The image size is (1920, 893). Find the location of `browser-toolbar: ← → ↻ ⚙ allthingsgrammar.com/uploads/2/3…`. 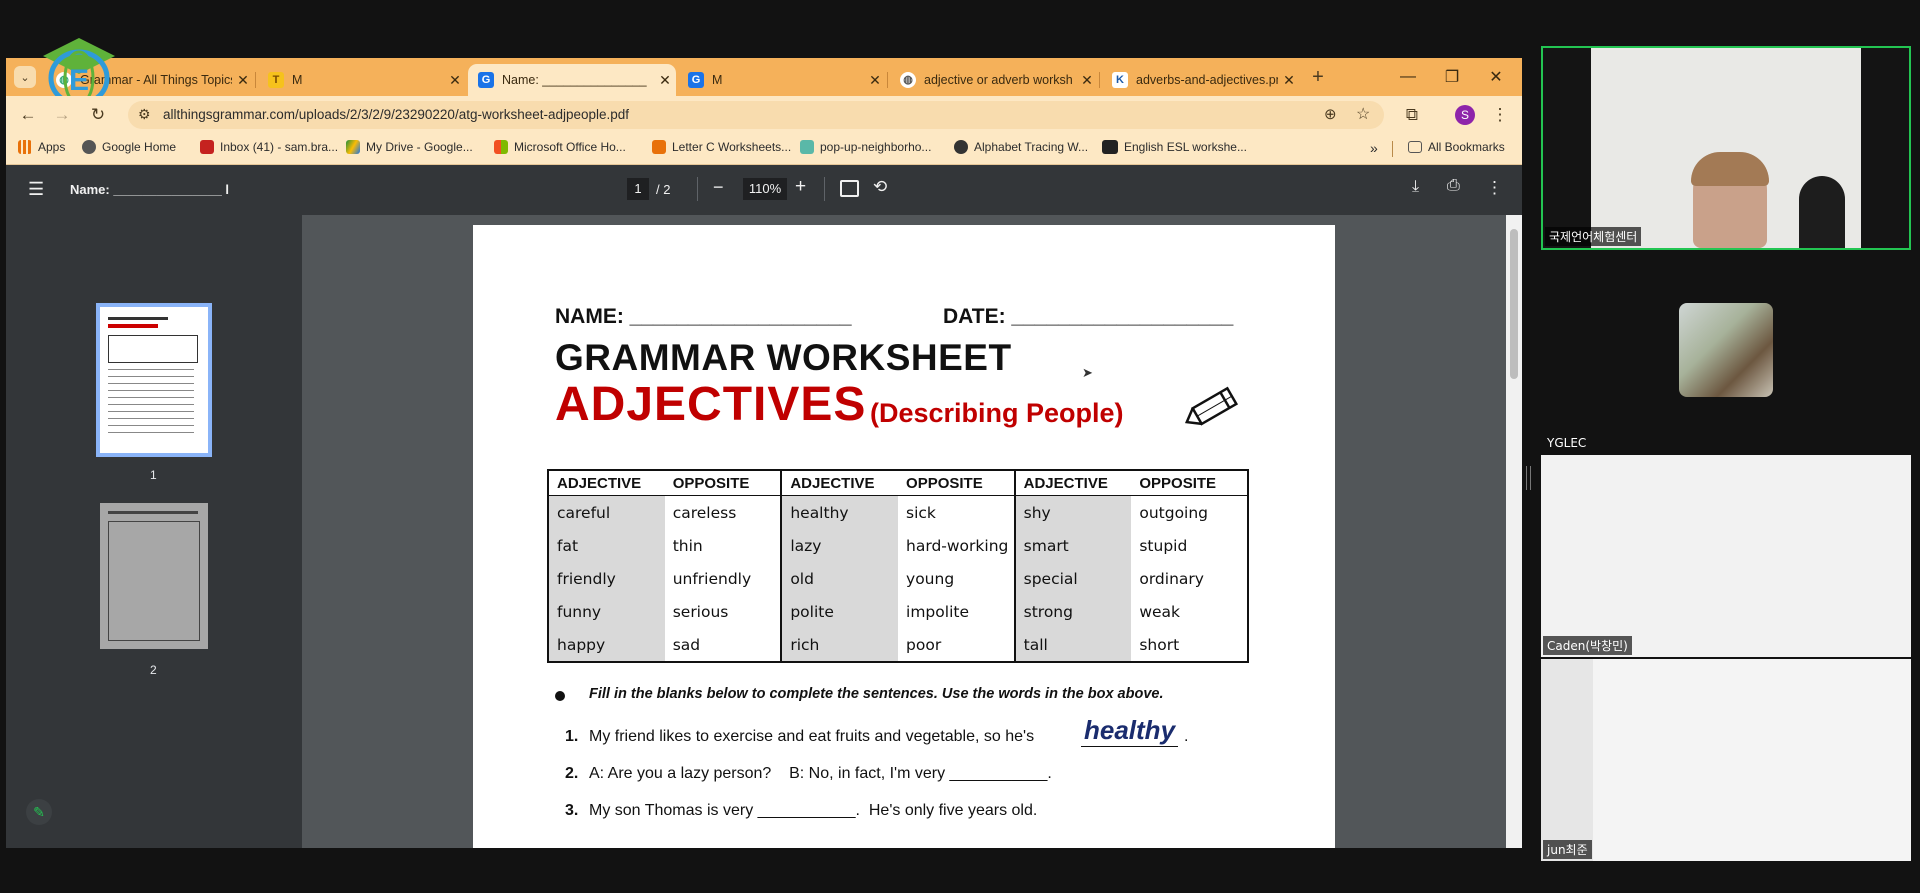

browser-toolbar: ← → ↻ ⚙ allthingsgrammar.com/uploads/2/3… is located at coordinates (764, 115).